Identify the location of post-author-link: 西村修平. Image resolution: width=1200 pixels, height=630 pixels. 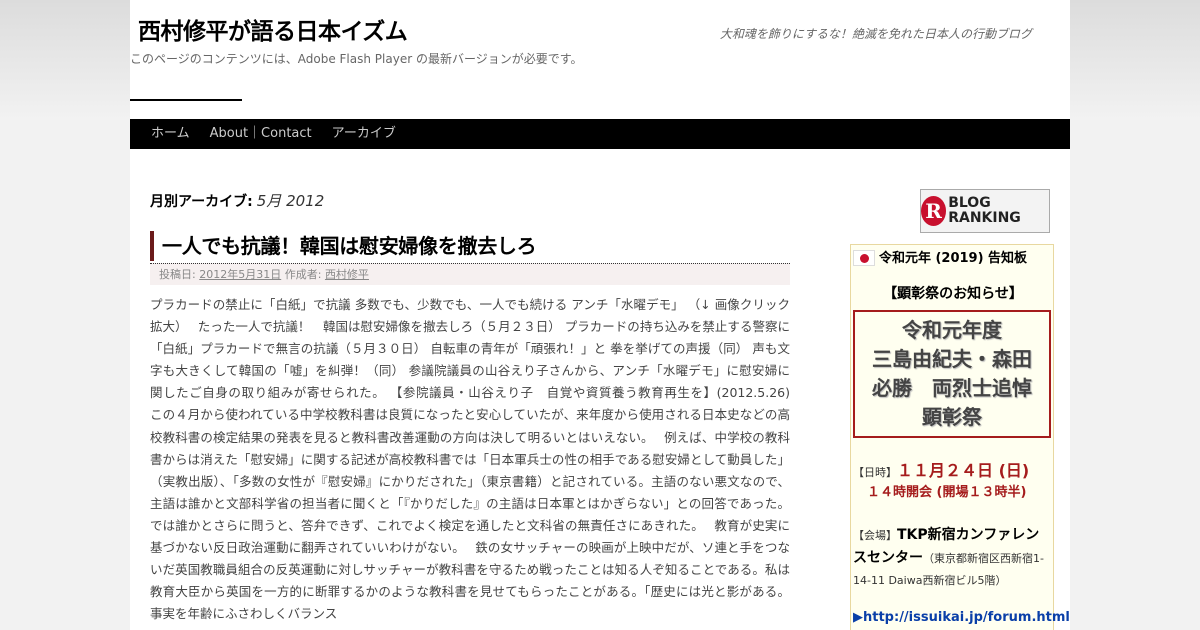
(347, 274).